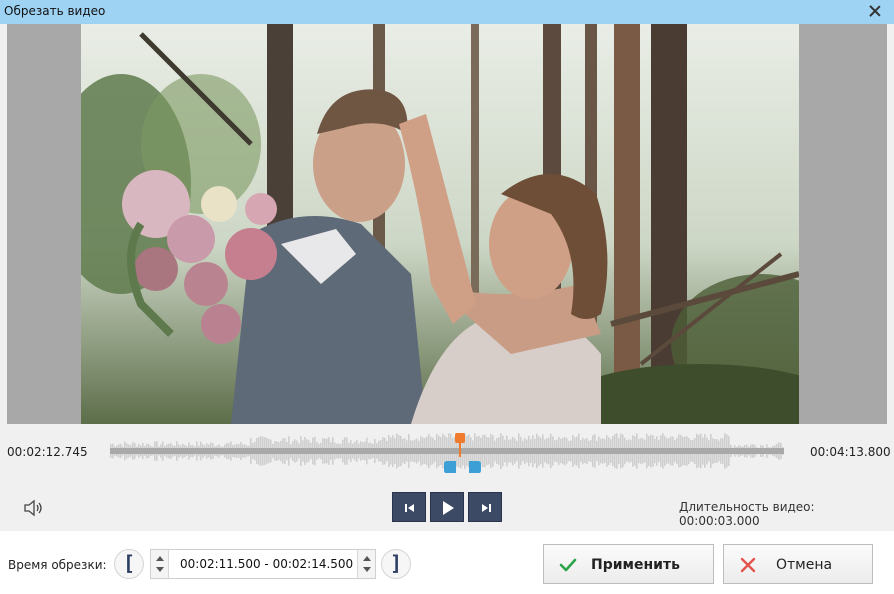 This screenshot has height=594, width=894. What do you see at coordinates (447, 12) in the screenshot?
I see `title-bar: Обрезать видео` at bounding box center [447, 12].